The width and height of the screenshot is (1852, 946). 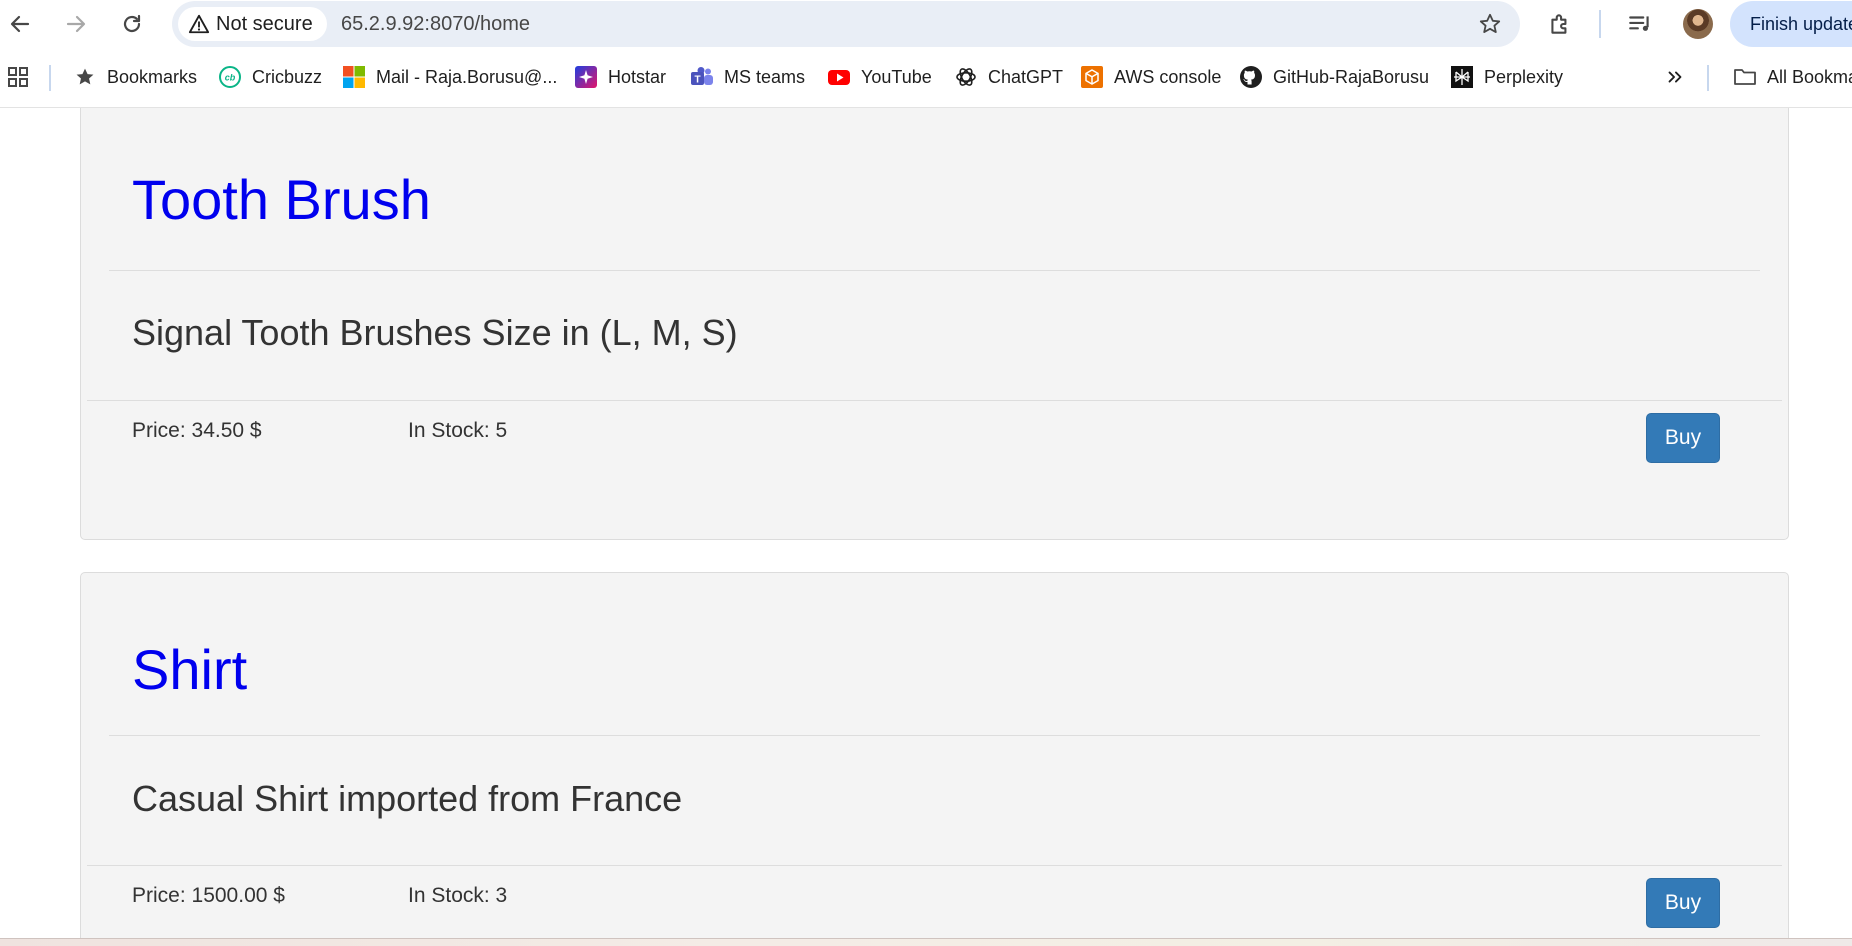 I want to click on profile-avatar, so click(x=1698, y=24).